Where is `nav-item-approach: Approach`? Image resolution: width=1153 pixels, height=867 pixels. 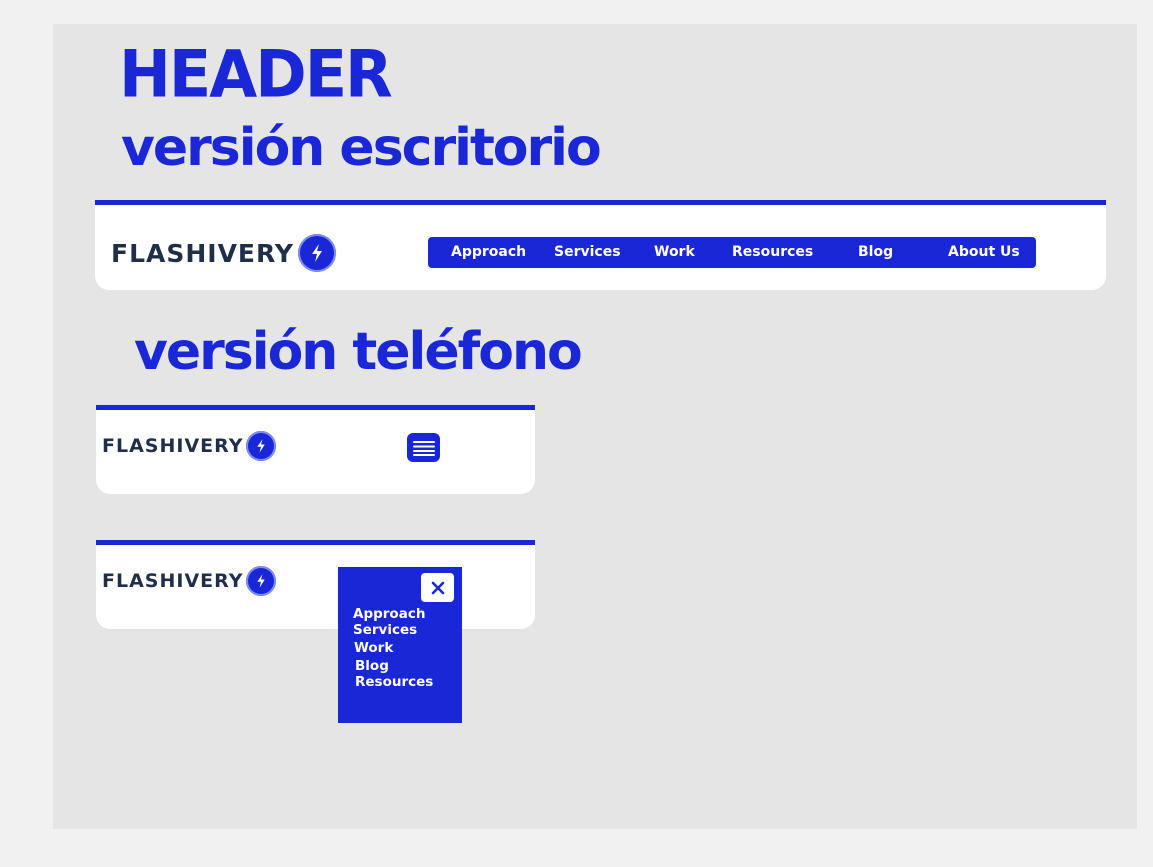 nav-item-approach: Approach is located at coordinates (488, 252).